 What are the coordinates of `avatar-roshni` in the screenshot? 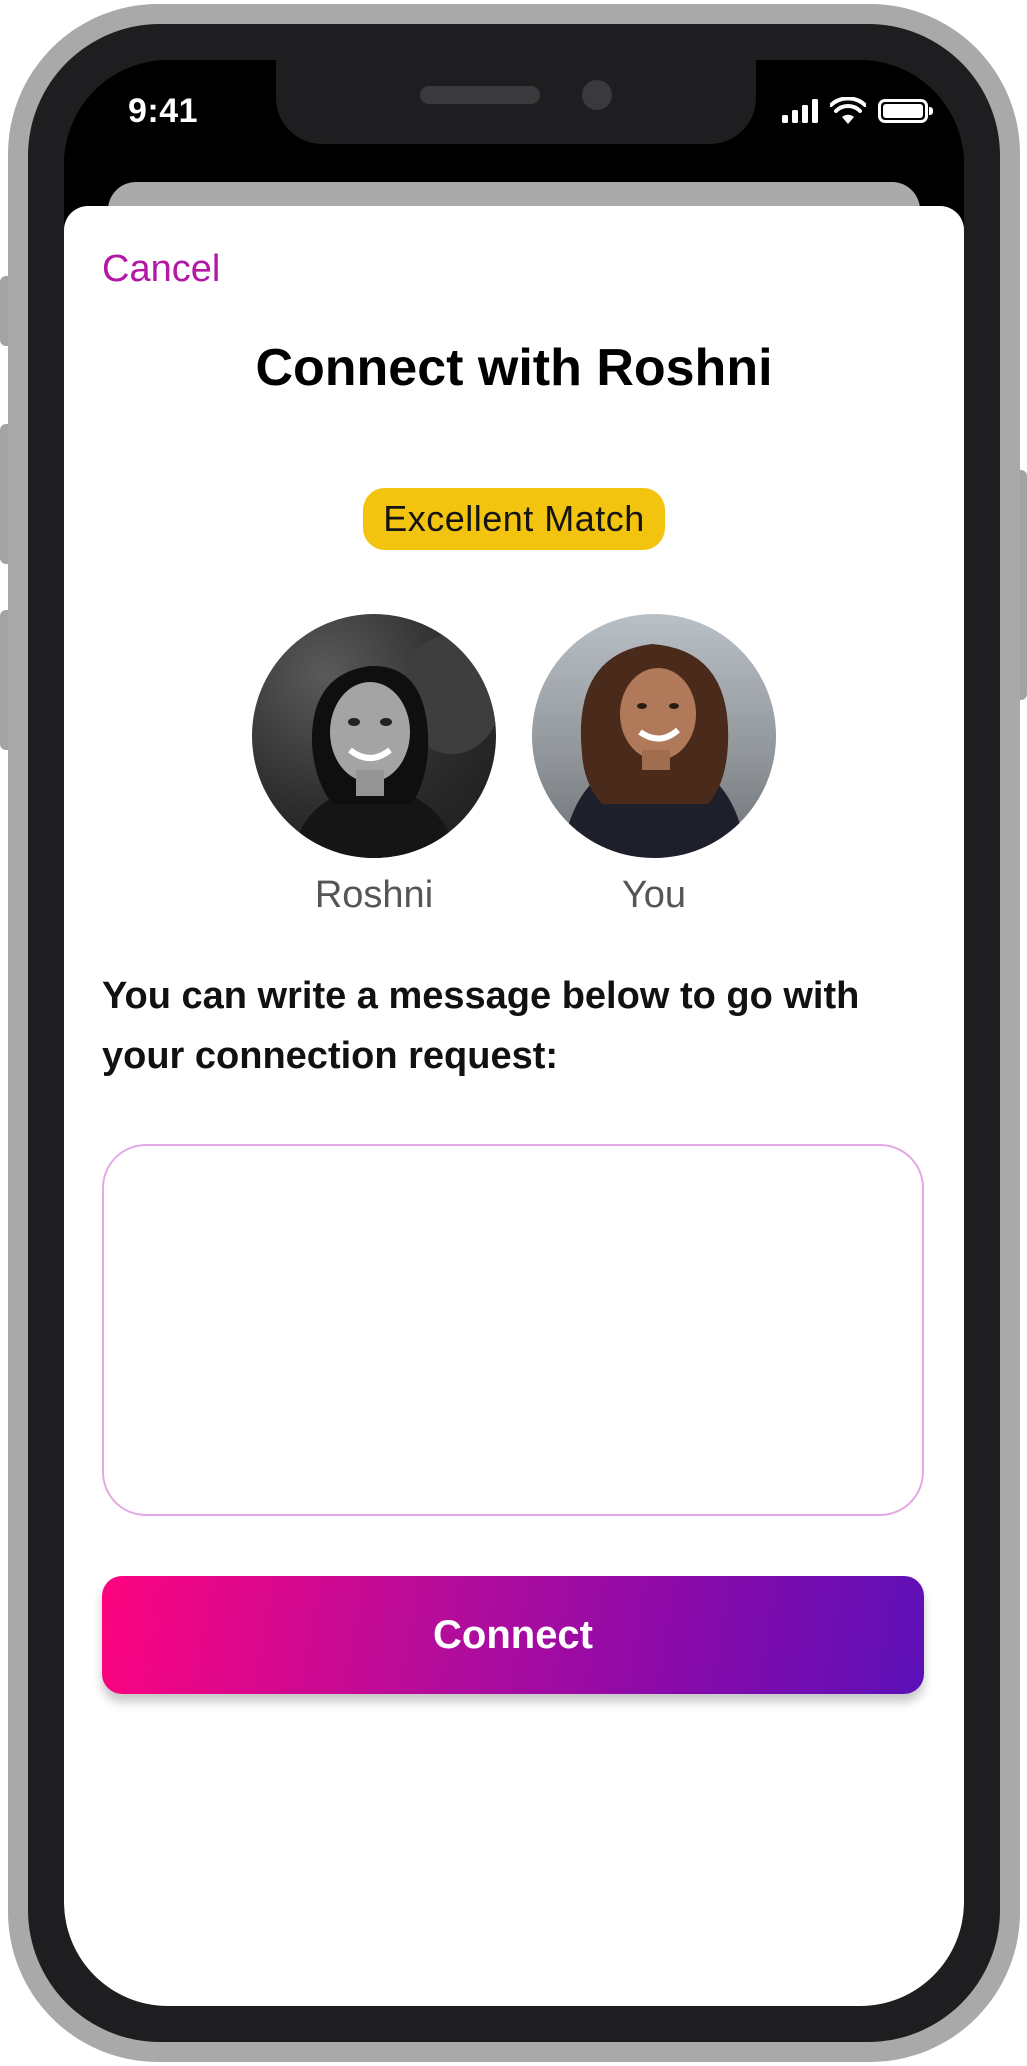 It's located at (374, 736).